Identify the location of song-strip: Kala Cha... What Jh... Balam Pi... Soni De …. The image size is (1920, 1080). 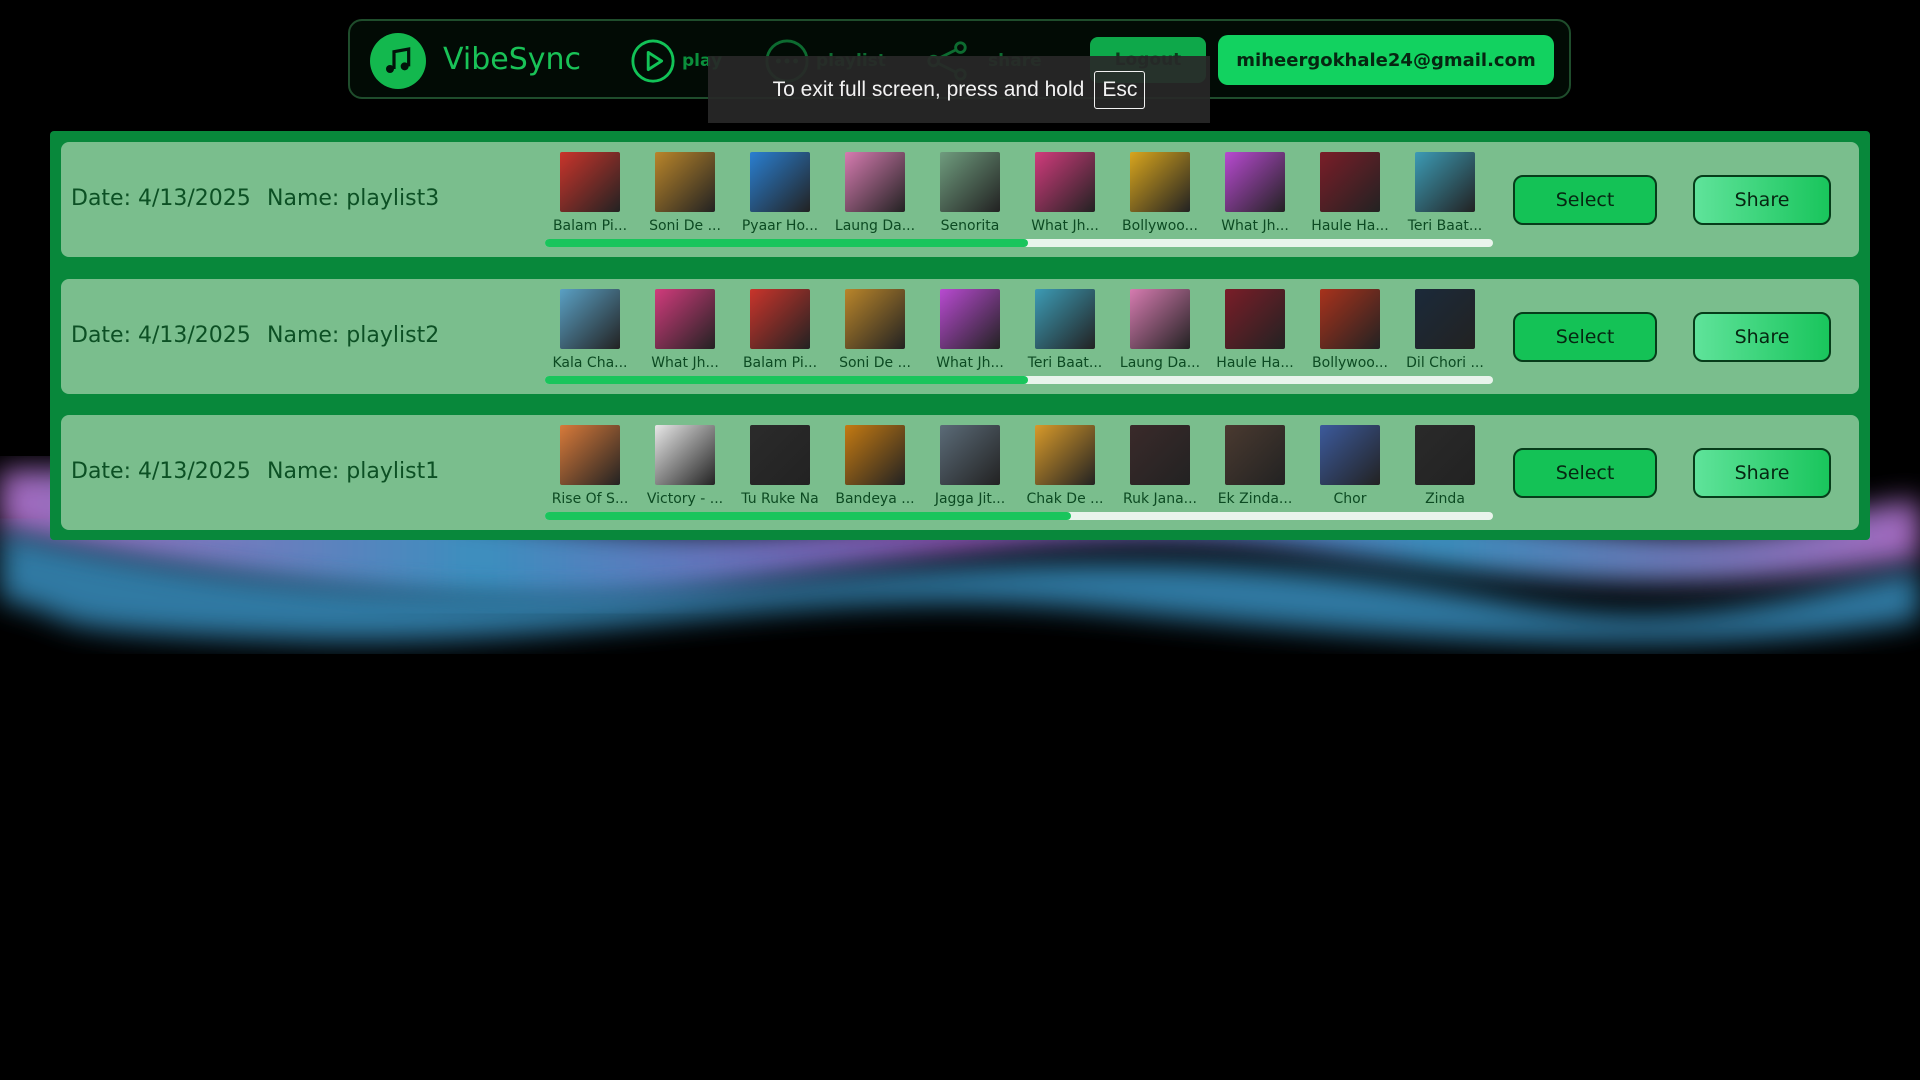
(1019, 334).